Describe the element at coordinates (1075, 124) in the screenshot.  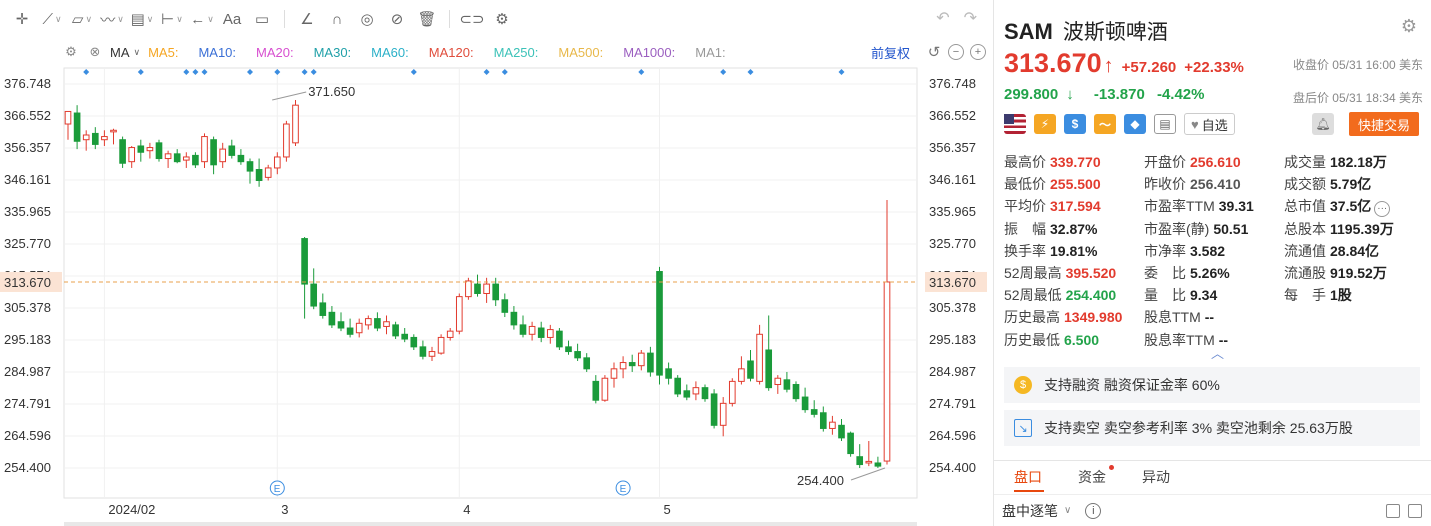
I see `dollar-icon: $` at that location.